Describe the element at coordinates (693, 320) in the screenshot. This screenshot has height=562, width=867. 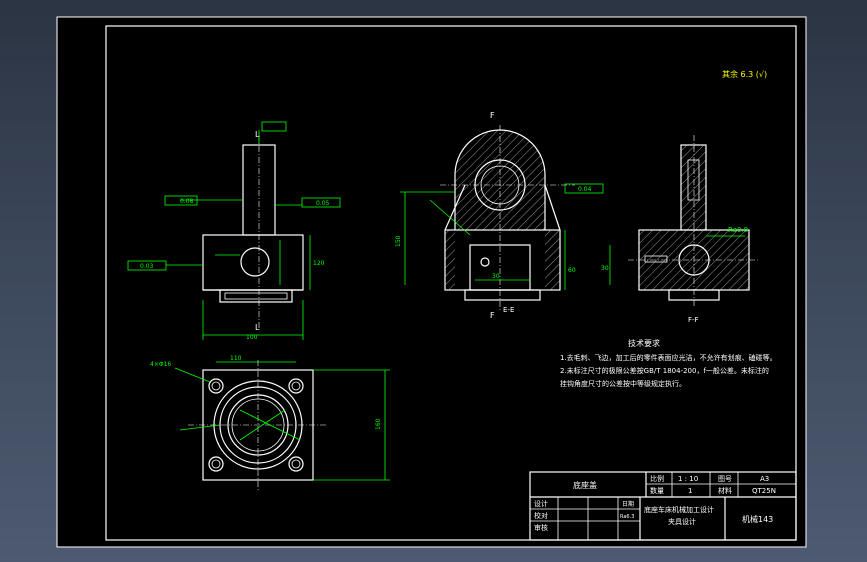
I see `section-ff-label: F-F` at that location.